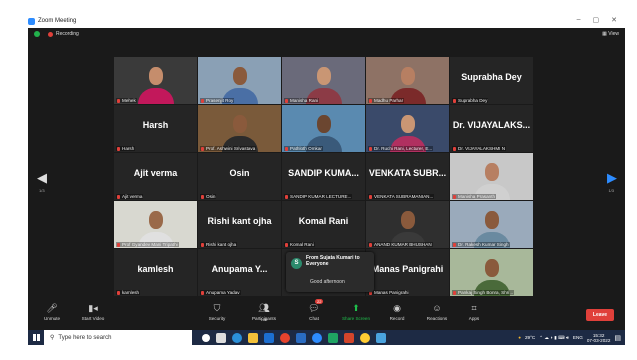 The width and height of the screenshot is (637, 360). I want to click on mail-icon, so click(269, 337).